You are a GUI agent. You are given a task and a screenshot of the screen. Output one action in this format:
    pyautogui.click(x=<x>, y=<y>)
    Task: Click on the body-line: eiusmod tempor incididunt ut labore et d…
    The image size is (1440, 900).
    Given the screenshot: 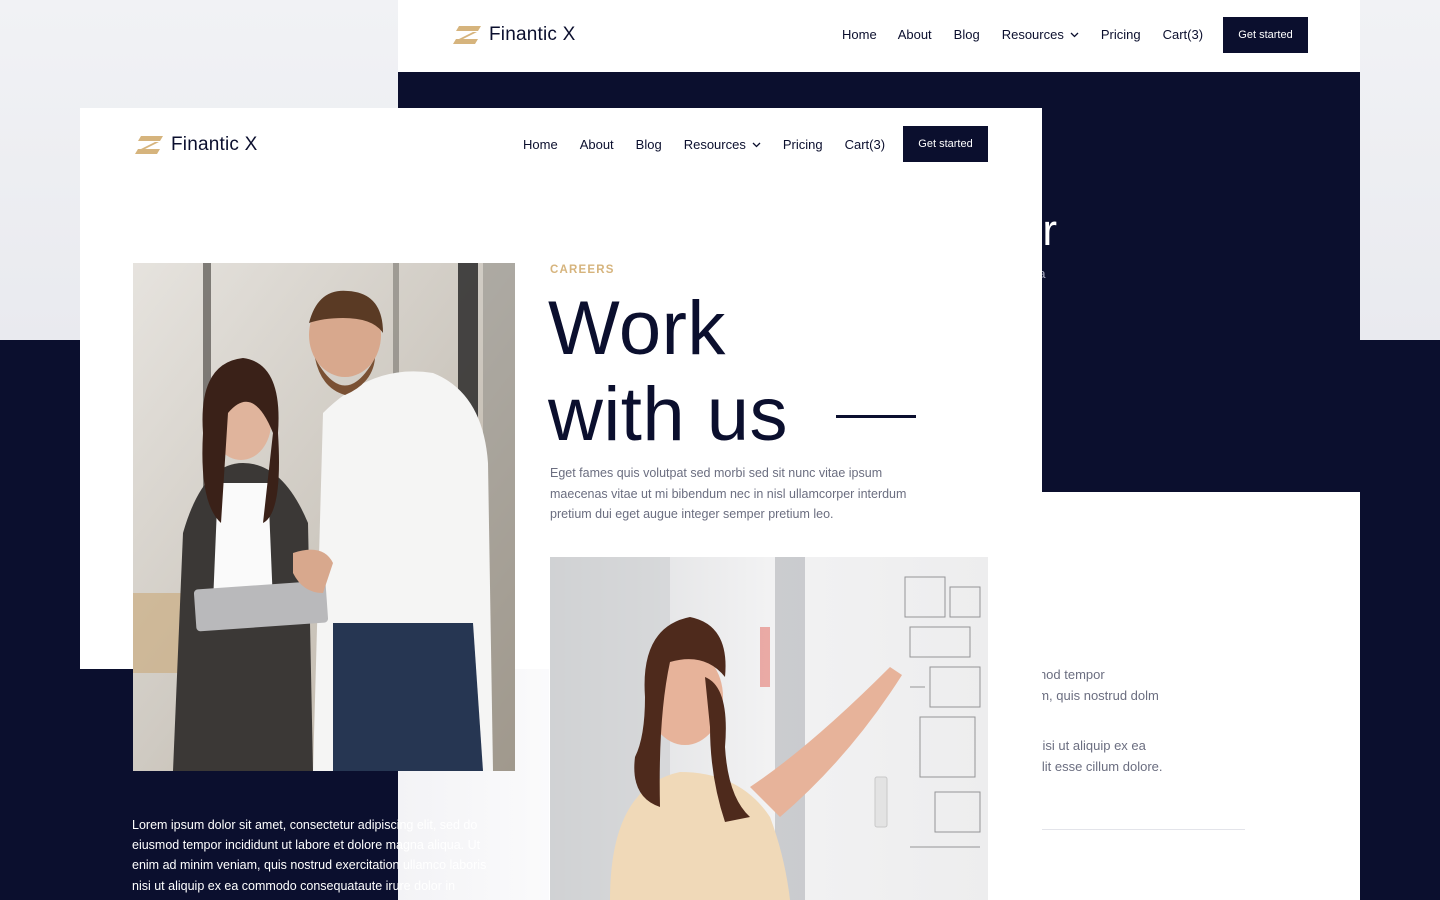 What is the action you would take?
    pyautogui.click(x=306, y=845)
    